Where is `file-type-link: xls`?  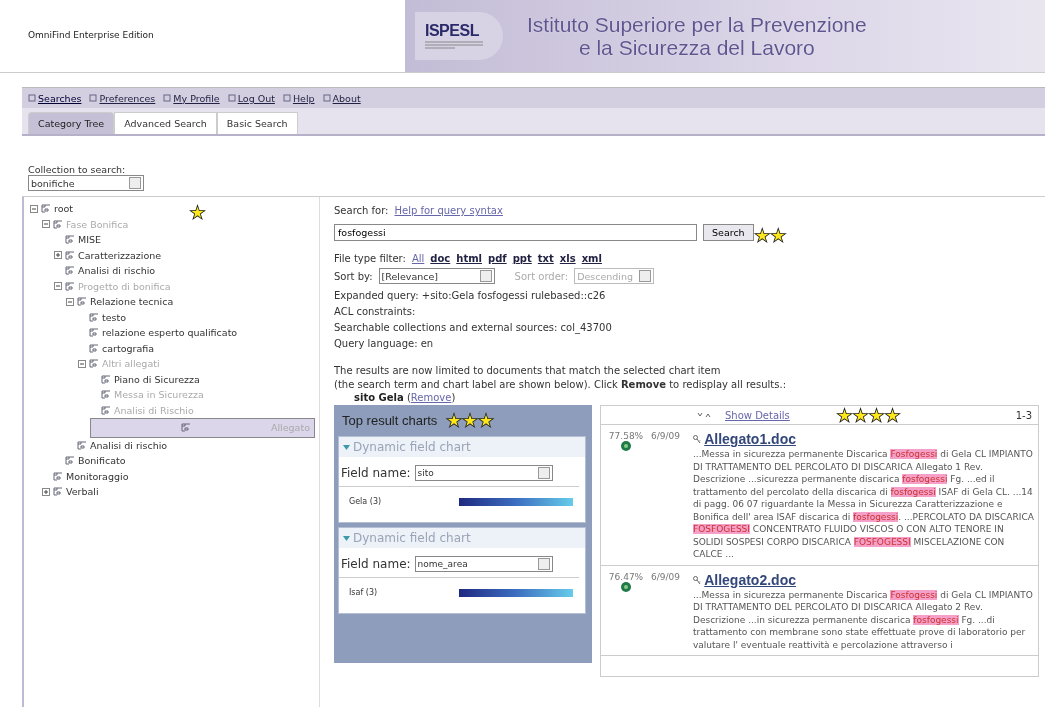 file-type-link: xls is located at coordinates (567, 258).